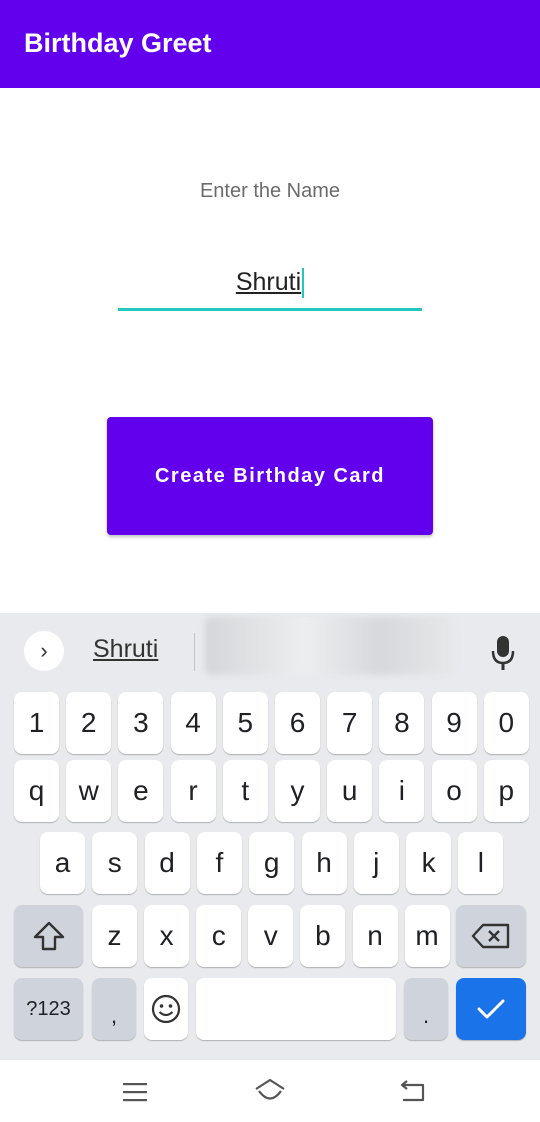  I want to click on text-cursor, so click(303, 283).